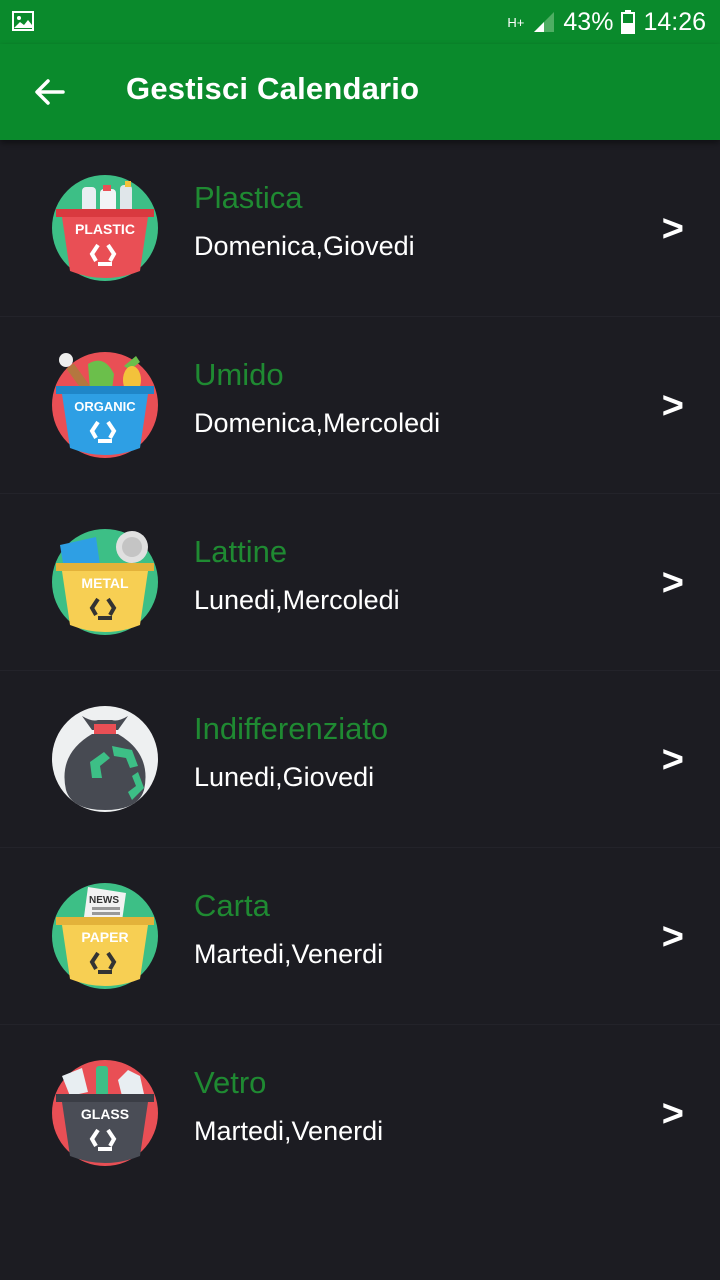  I want to click on back-button, so click(50, 92).